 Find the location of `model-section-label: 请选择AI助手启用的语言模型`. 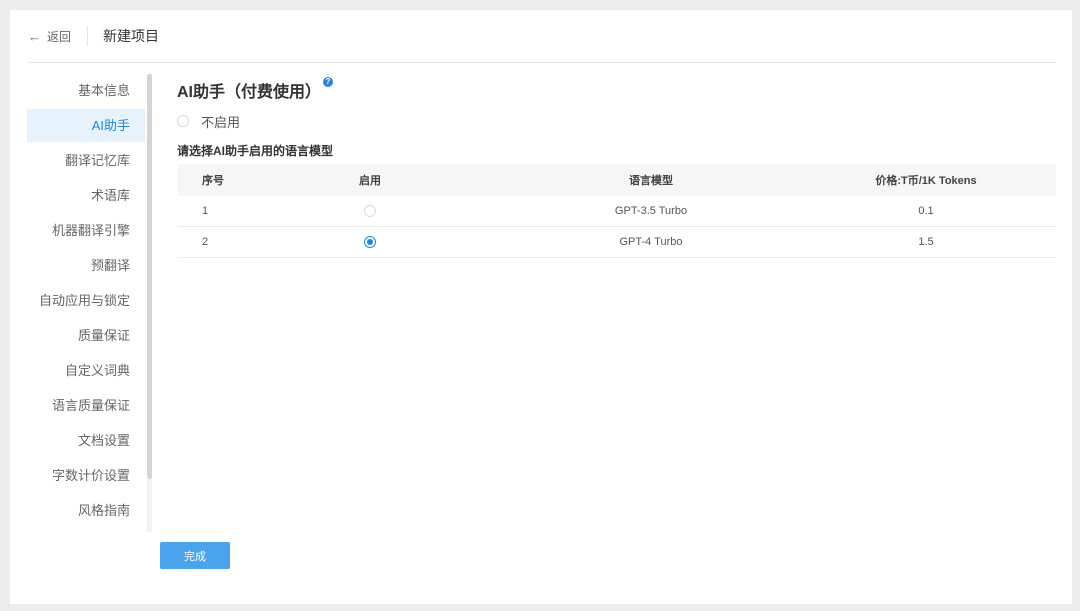

model-section-label: 请选择AI助手启用的语言模型 is located at coordinates (255, 151).